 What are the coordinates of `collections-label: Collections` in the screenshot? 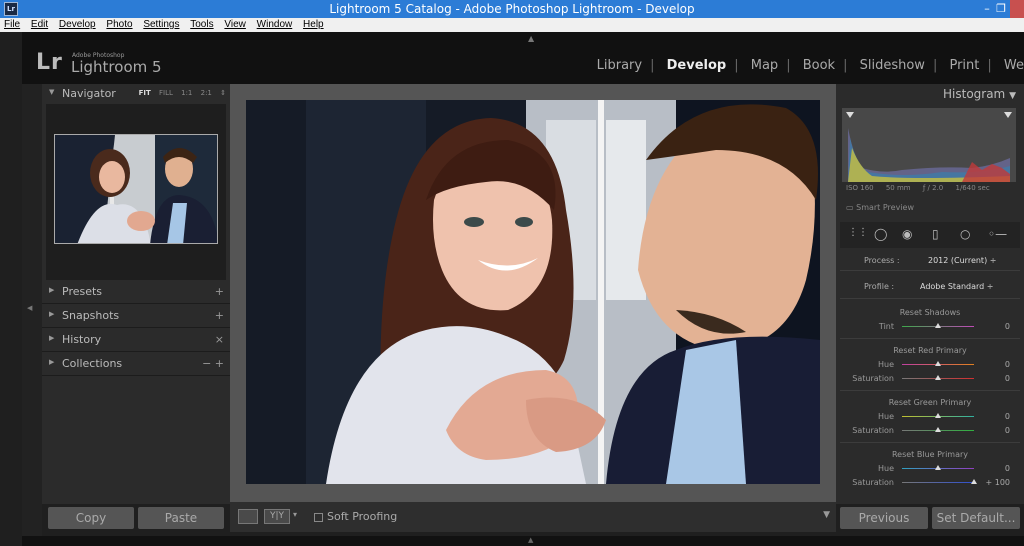 It's located at (92, 363).